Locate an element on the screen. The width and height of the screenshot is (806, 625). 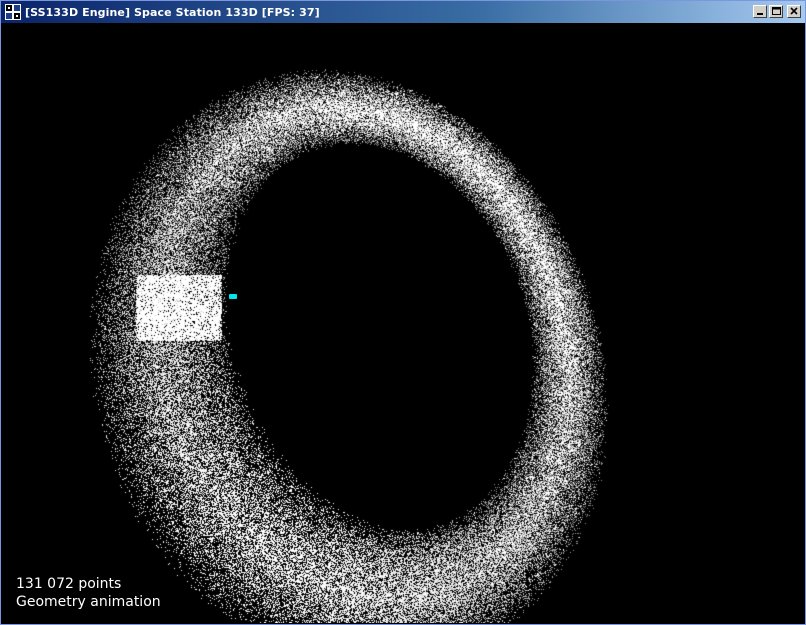
maximize-icon is located at coordinates (776, 11).